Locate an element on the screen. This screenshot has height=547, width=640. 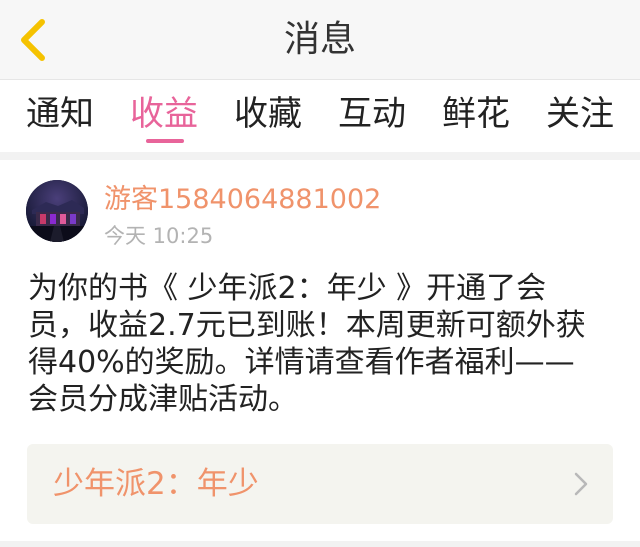
tab-flowers: 鲜花 is located at coordinates (476, 114).